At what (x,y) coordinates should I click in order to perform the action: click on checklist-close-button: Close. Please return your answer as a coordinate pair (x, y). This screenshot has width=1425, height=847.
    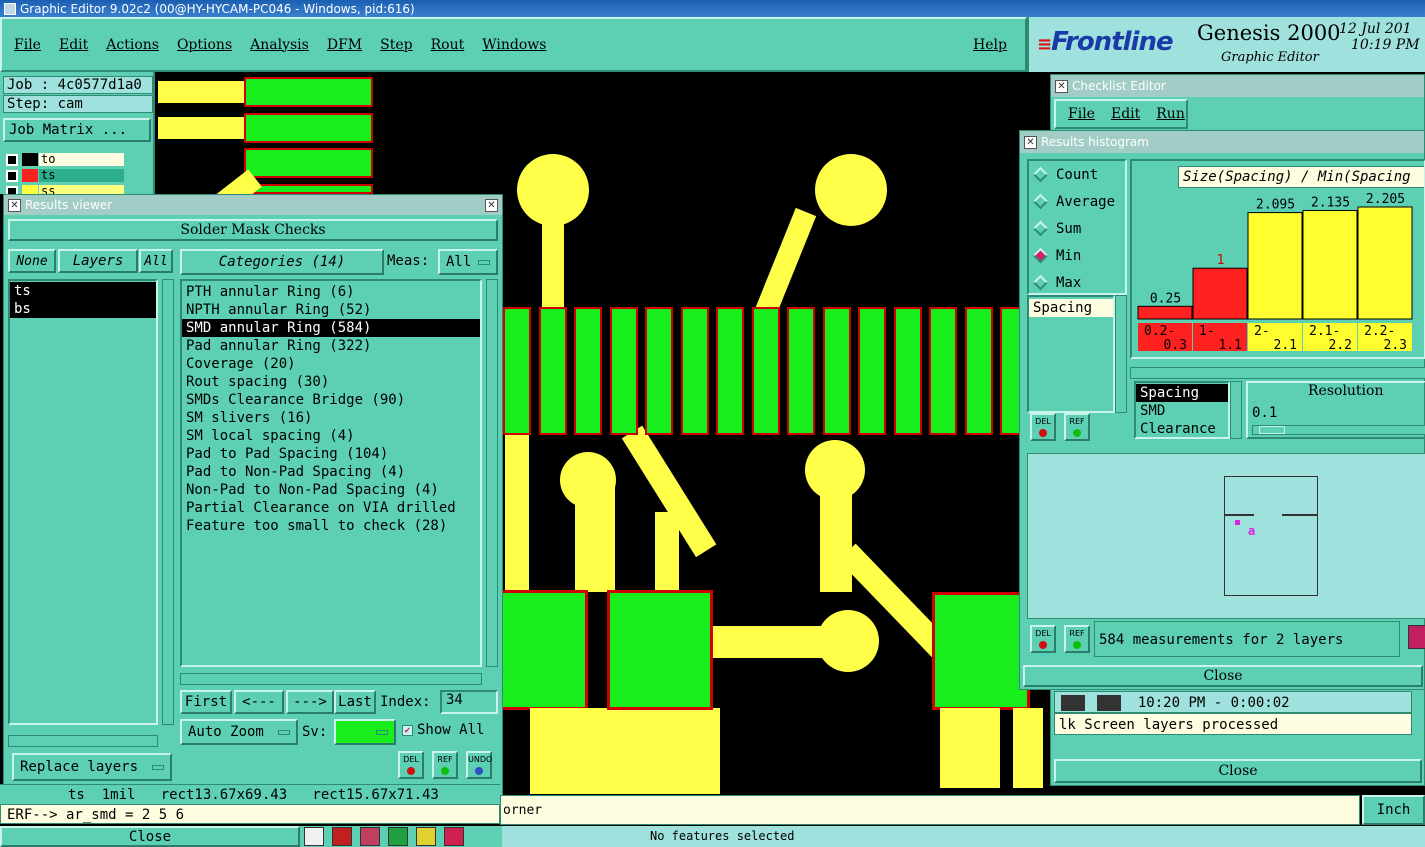
    Looking at the image, I should click on (1238, 771).